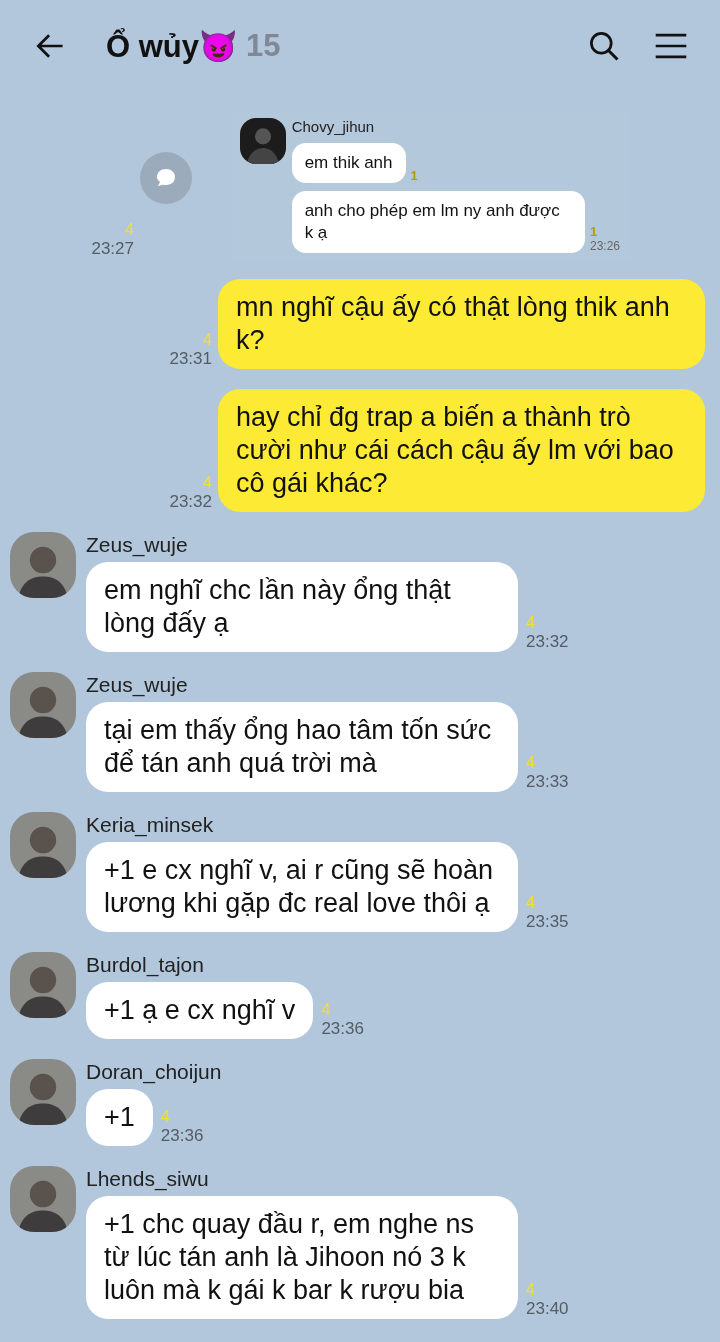  Describe the element at coordinates (547, 1309) in the screenshot. I see `message-time: 23:40` at that location.